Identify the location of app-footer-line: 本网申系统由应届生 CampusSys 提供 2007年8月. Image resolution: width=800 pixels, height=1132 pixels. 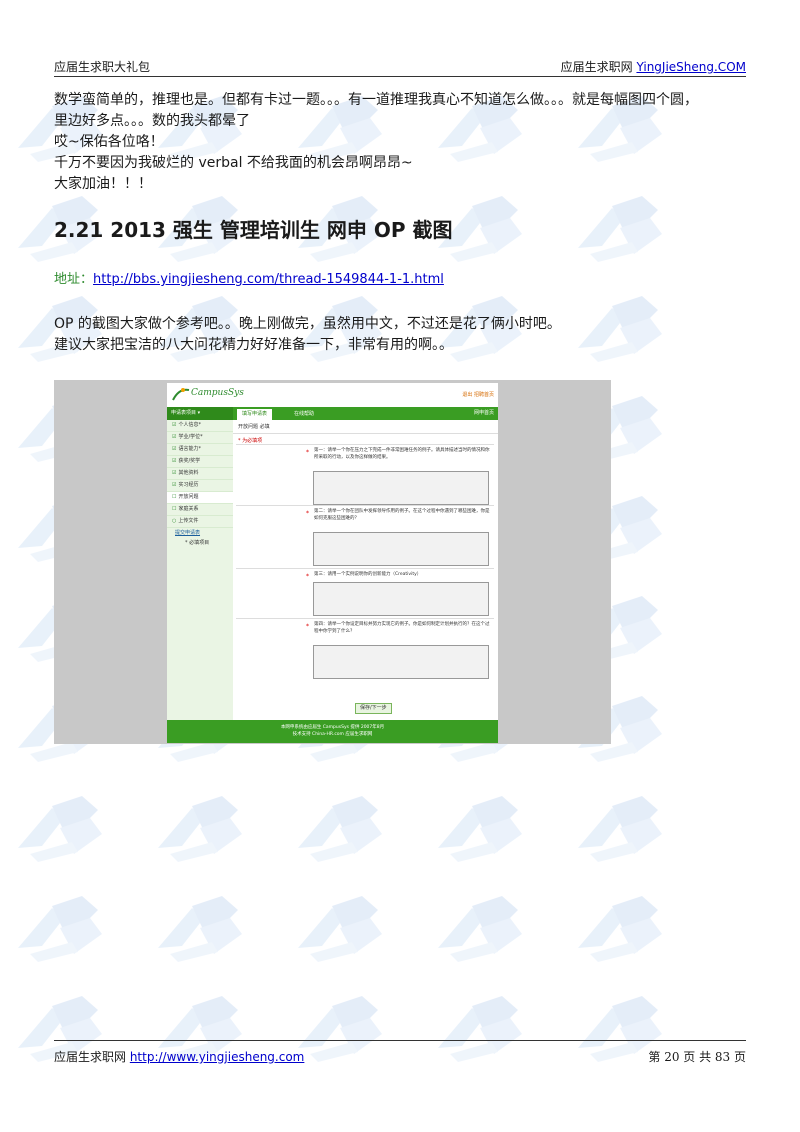
(332, 727).